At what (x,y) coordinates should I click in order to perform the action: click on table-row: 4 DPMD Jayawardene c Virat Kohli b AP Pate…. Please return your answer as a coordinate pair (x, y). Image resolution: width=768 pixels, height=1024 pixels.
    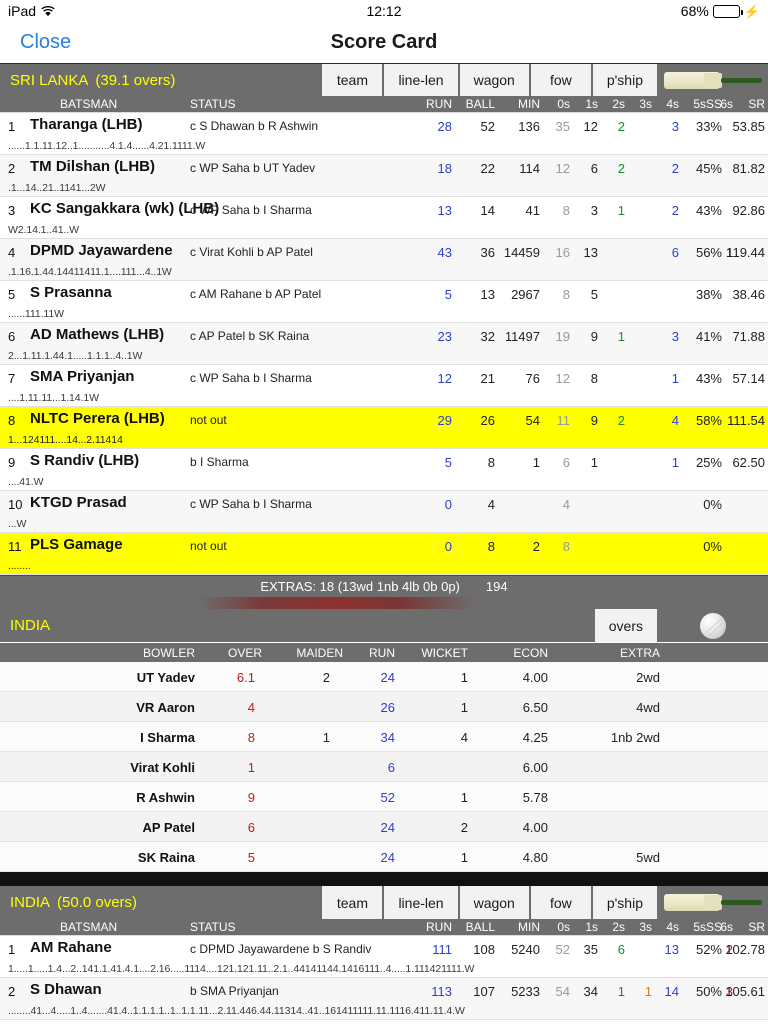
    Looking at the image, I should click on (384, 260).